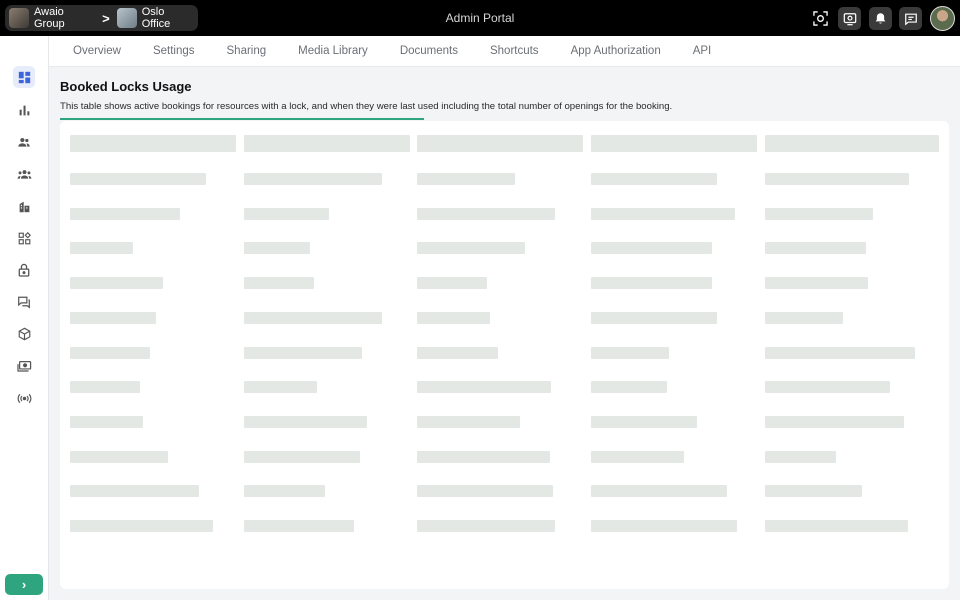  I want to click on breadcrumb: Awaio Group > Oslo Office, so click(101, 18).